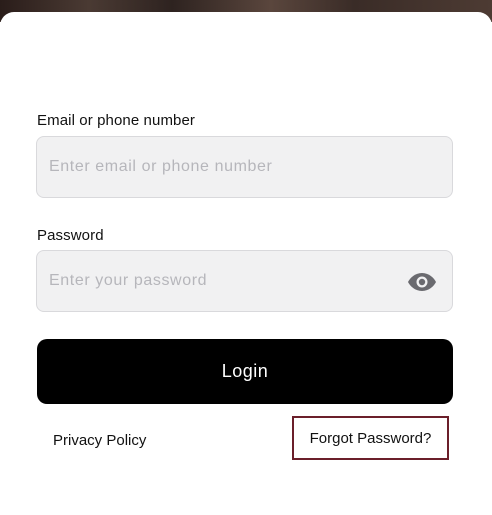 Image resolution: width=492 pixels, height=515 pixels. I want to click on forgot-password-highlight: Forgot Password?, so click(370, 438).